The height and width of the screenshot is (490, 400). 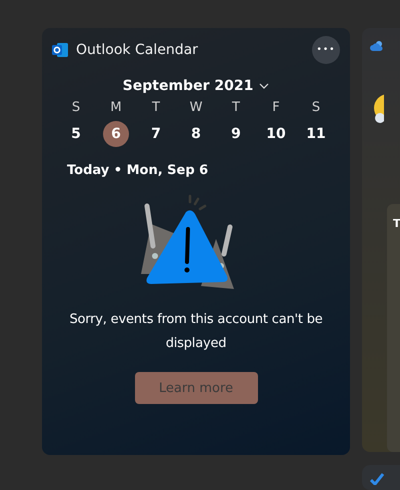 What do you see at coordinates (196, 107) in the screenshot?
I see `weekday-label: W` at bounding box center [196, 107].